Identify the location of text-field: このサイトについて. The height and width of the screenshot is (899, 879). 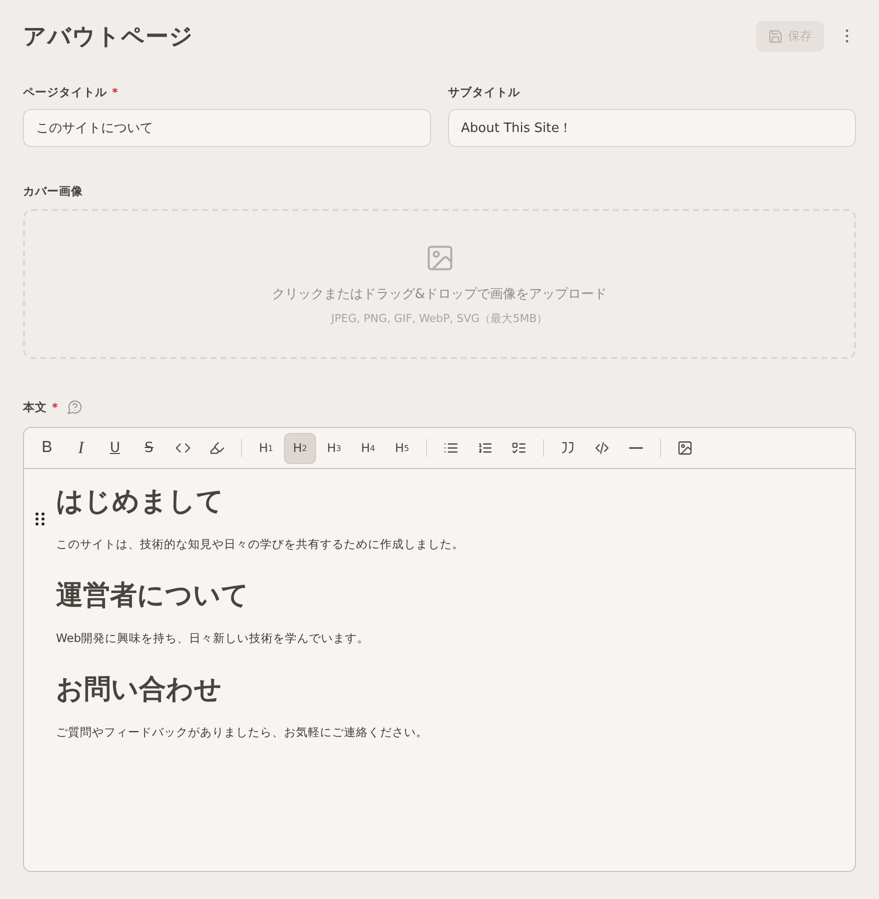
(227, 128).